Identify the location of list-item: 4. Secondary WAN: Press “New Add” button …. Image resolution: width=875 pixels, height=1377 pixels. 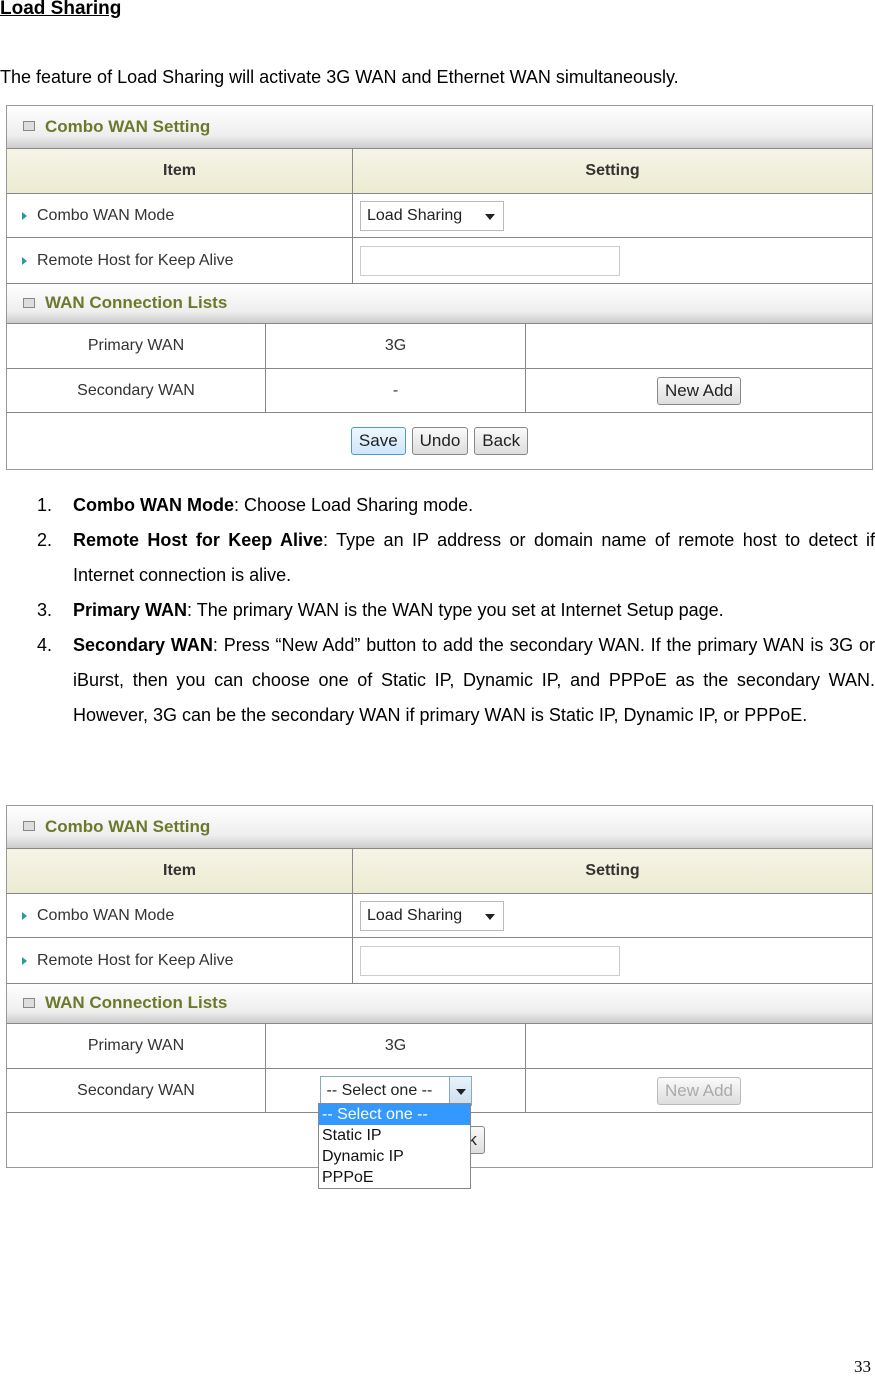
(456, 680).